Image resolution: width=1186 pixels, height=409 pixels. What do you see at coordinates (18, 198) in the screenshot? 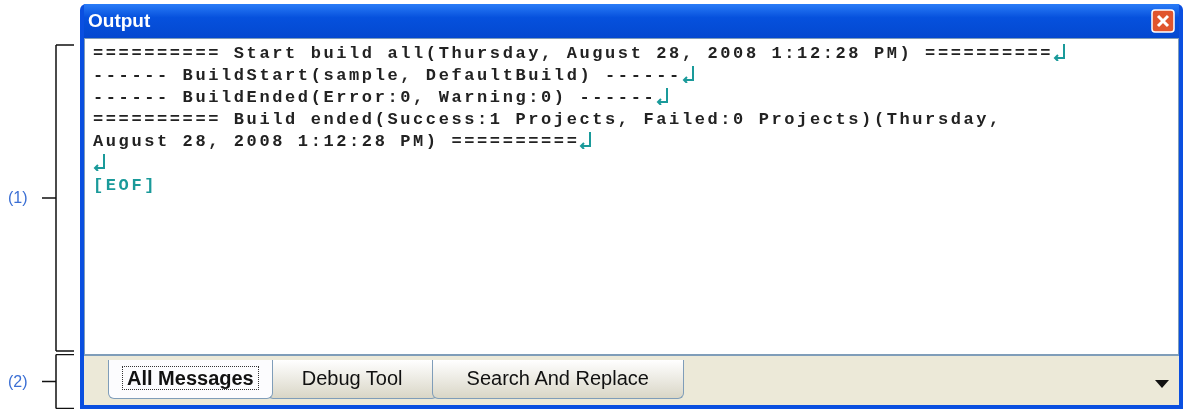
I see `callout-label: (1)` at bounding box center [18, 198].